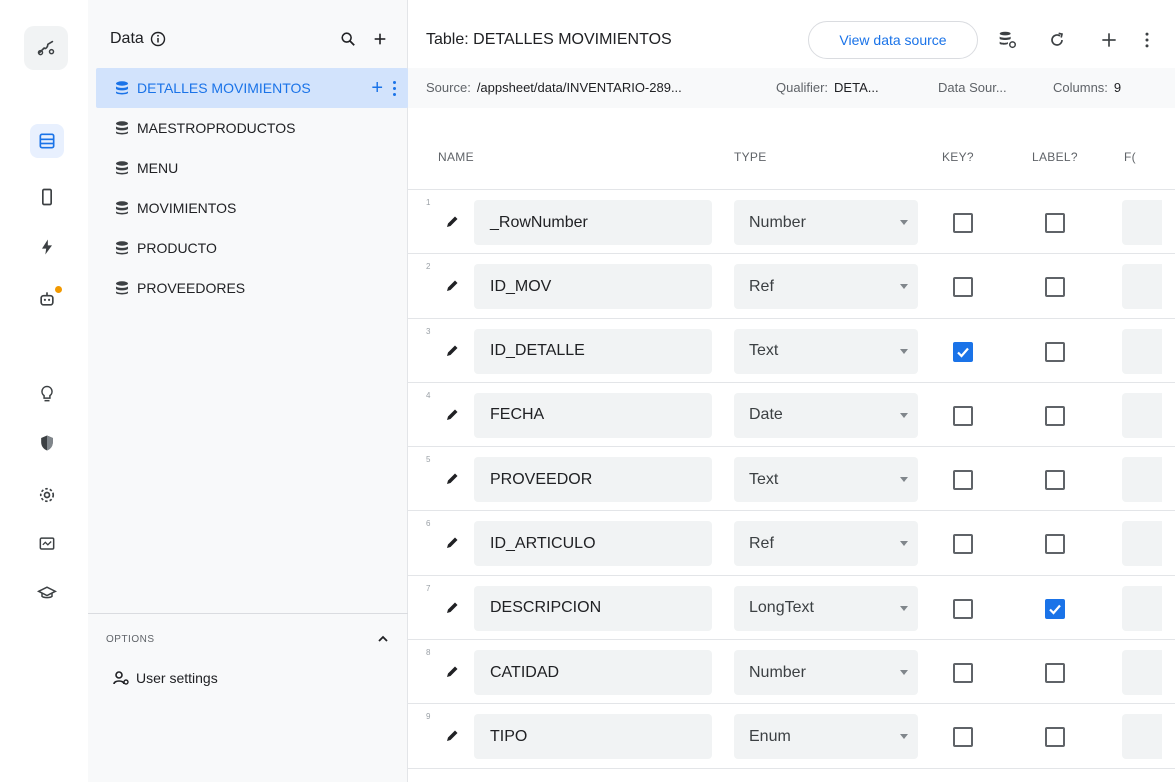  Describe the element at coordinates (549, 39) in the screenshot. I see `table-title: Table: DETALLES MOVIMIENTOS` at that location.